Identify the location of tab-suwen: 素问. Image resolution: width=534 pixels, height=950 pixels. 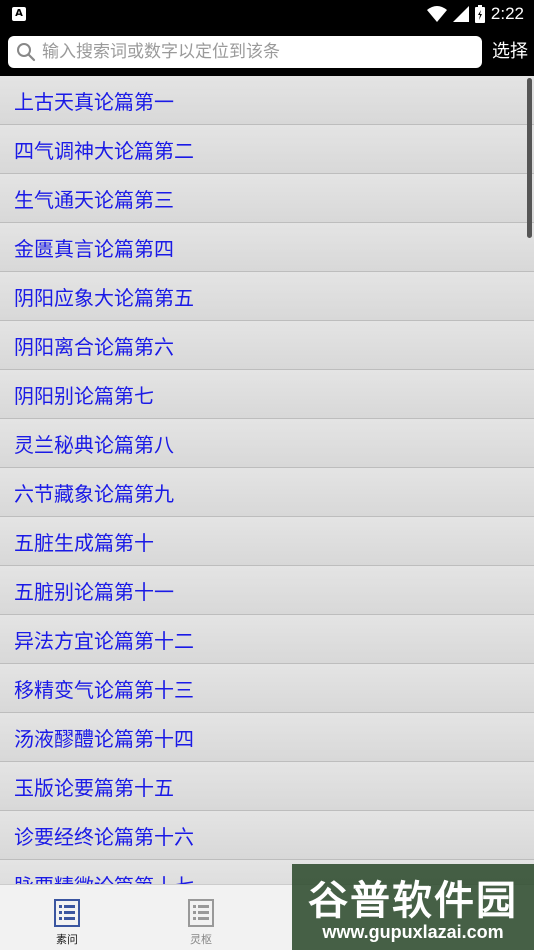
(67, 917).